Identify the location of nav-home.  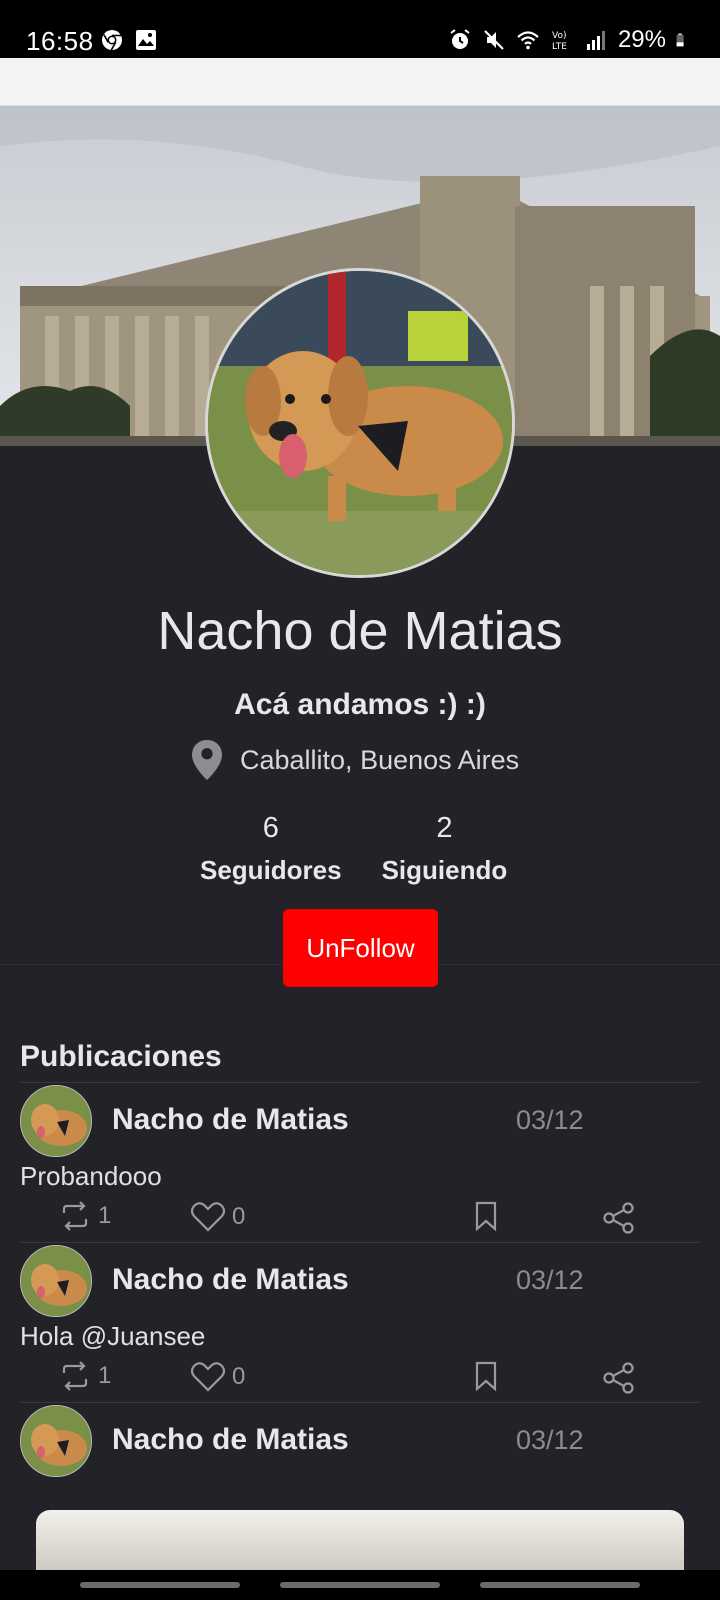
(360, 1585).